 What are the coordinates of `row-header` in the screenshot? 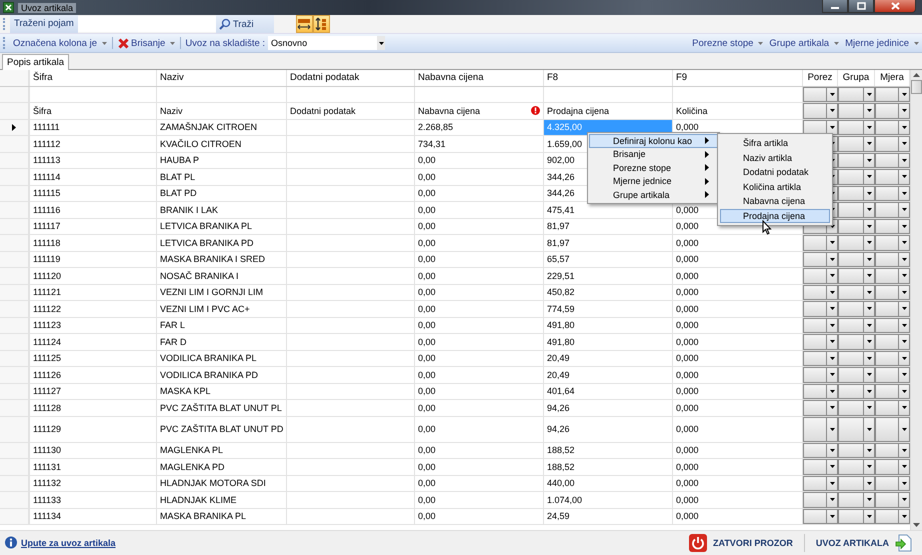 It's located at (15, 127).